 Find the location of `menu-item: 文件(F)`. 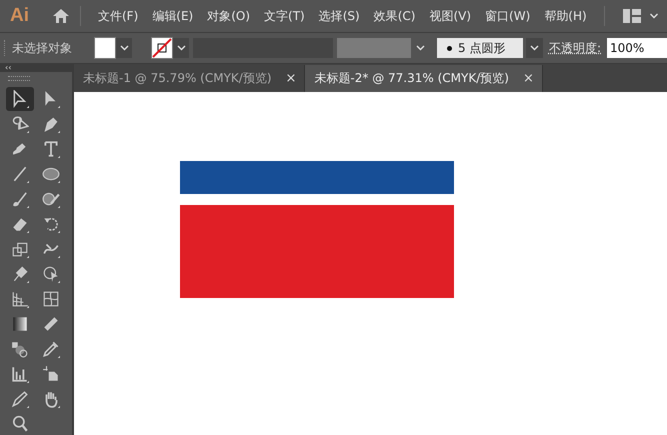

menu-item: 文件(F) is located at coordinates (118, 16).